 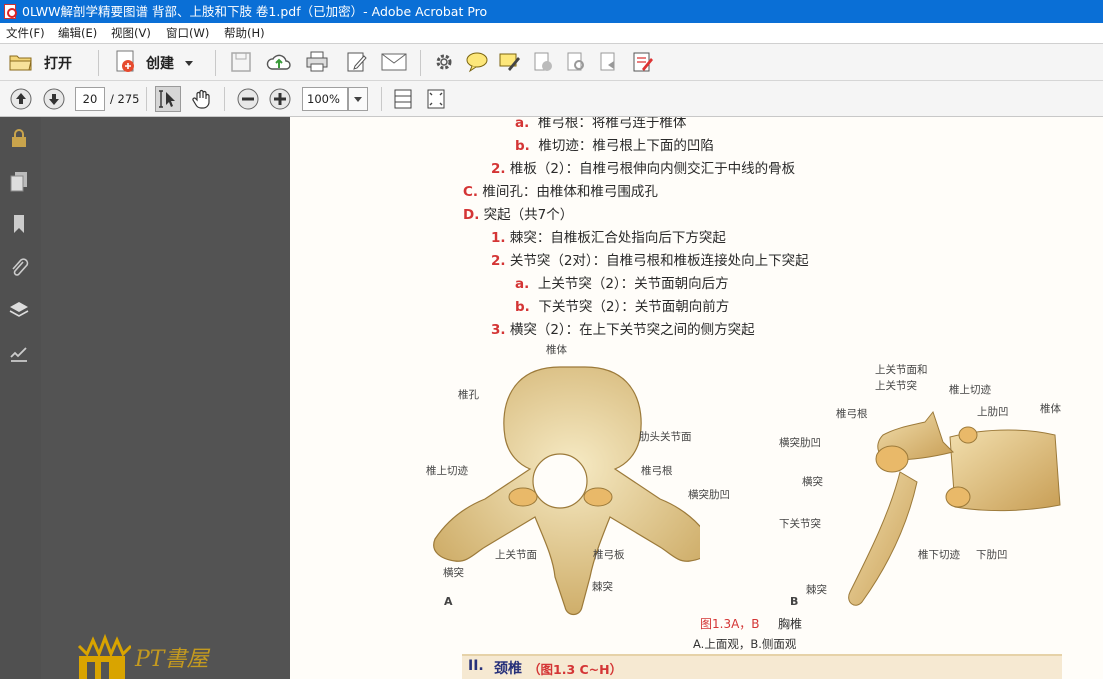 What do you see at coordinates (279, 62) in the screenshot?
I see `cloud-upload-icon` at bounding box center [279, 62].